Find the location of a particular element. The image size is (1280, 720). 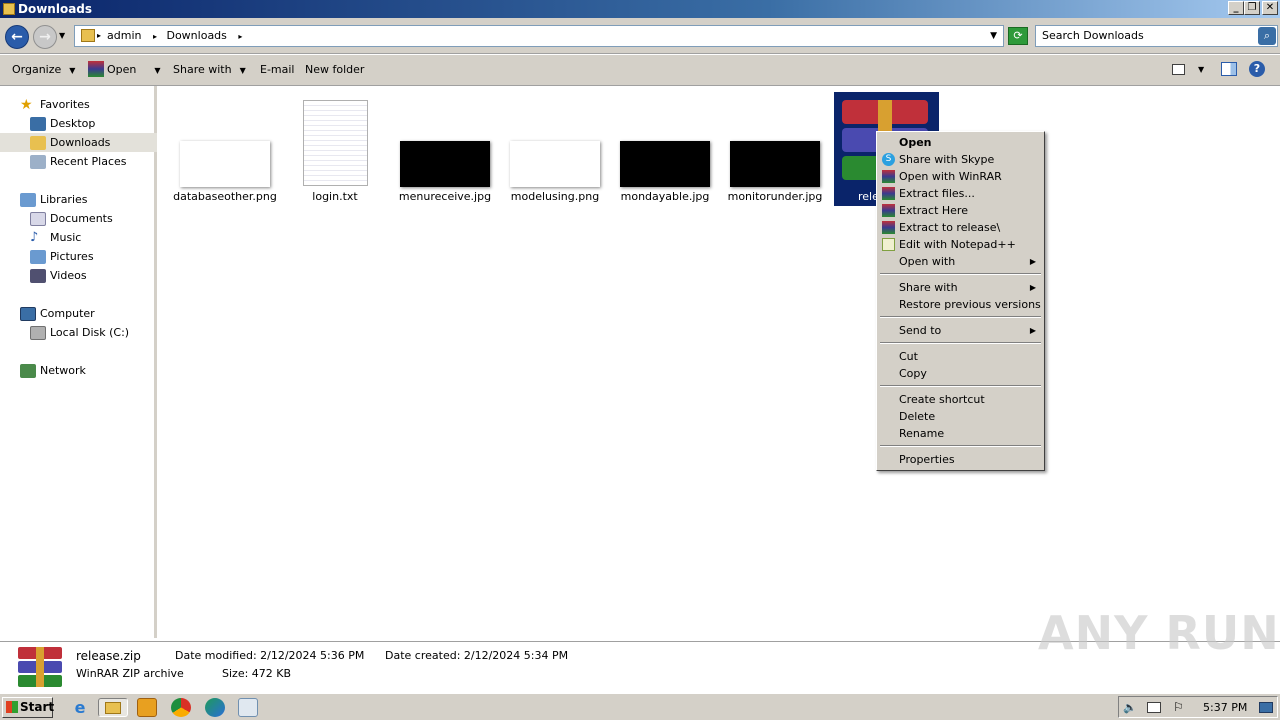

back-button: ← is located at coordinates (17, 37).